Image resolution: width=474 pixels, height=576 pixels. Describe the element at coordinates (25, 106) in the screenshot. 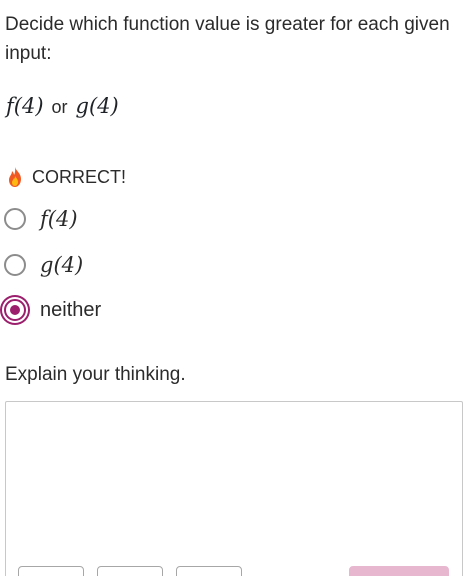

I see `prompt-f-of-4: f(4)` at that location.